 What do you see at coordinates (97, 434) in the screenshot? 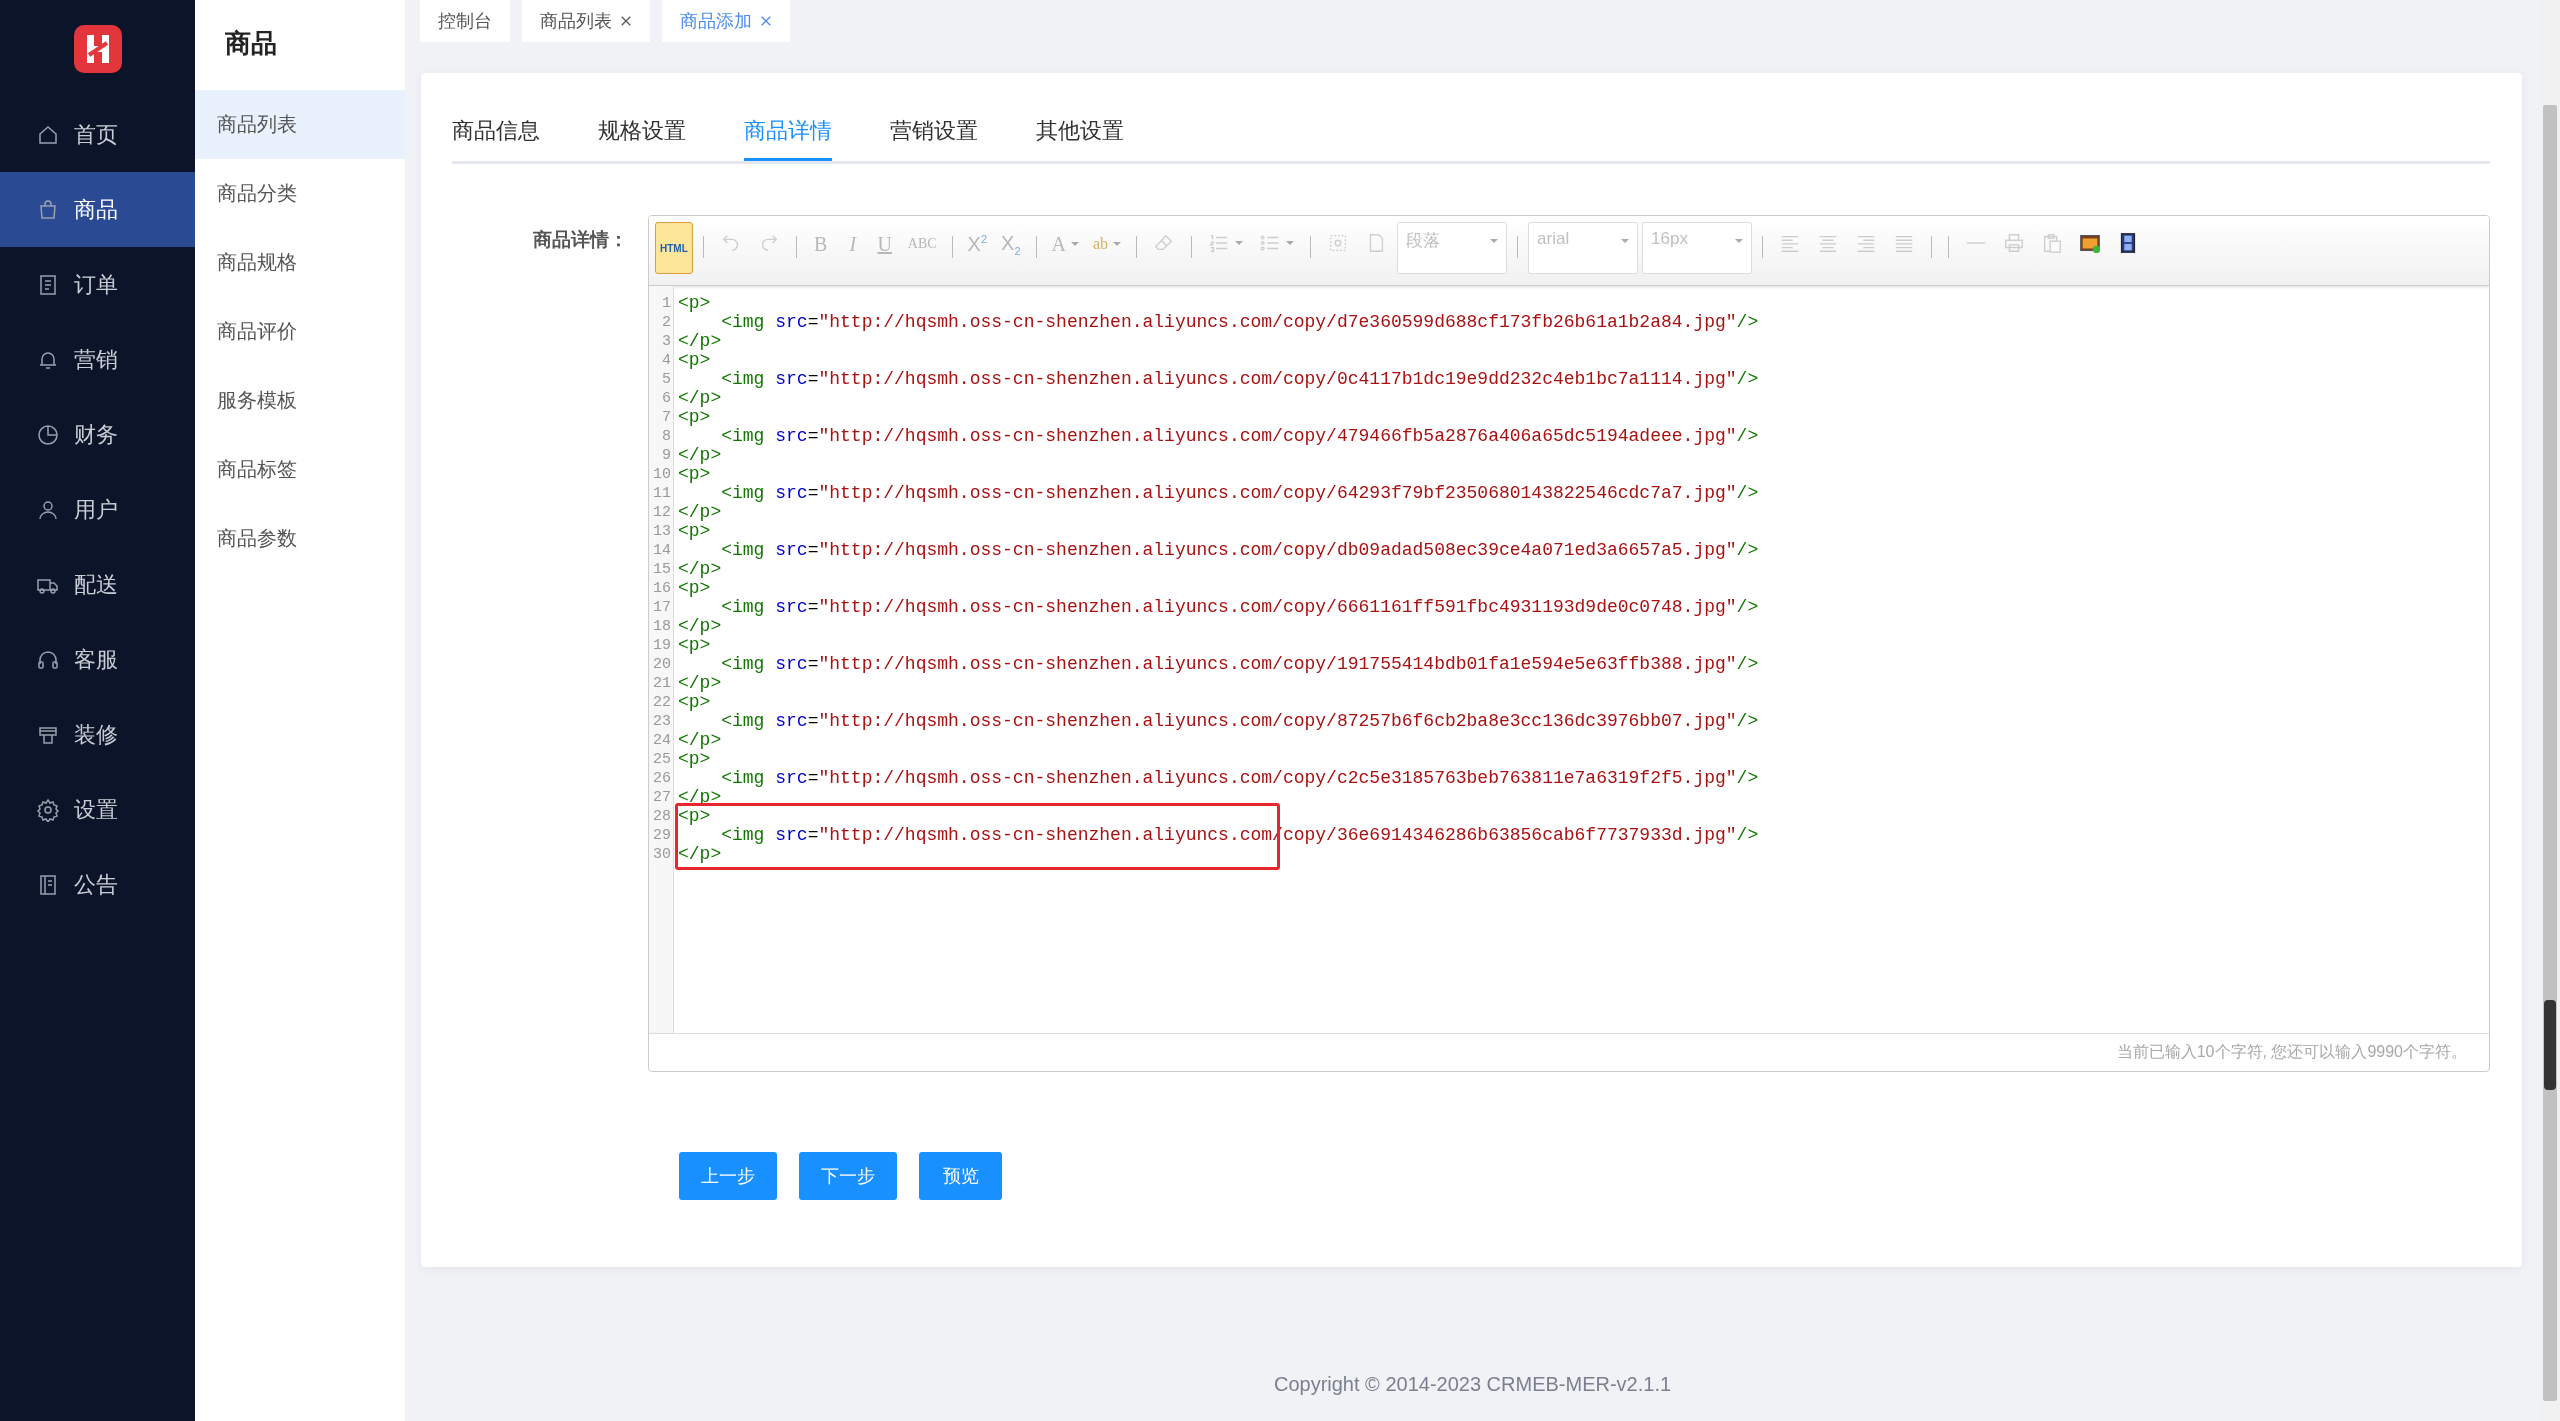
I see `nav-item: 财务` at bounding box center [97, 434].